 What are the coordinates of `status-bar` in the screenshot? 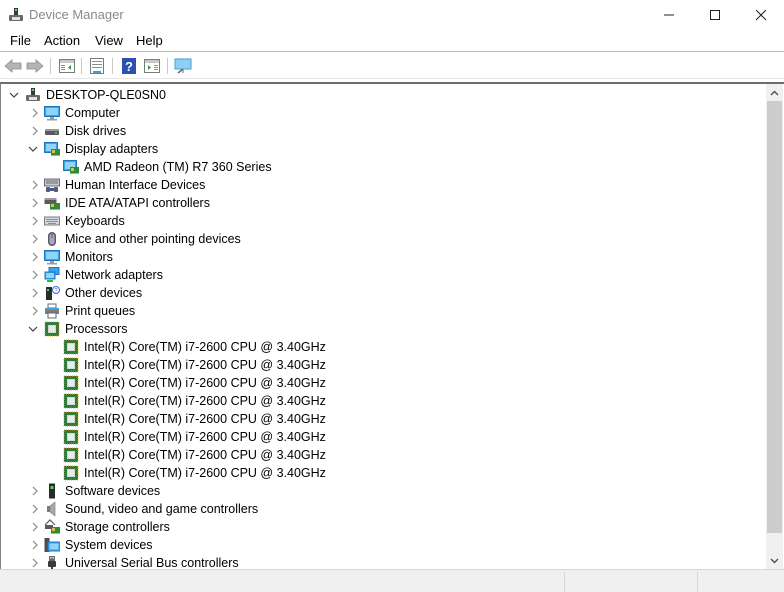 It's located at (392, 580).